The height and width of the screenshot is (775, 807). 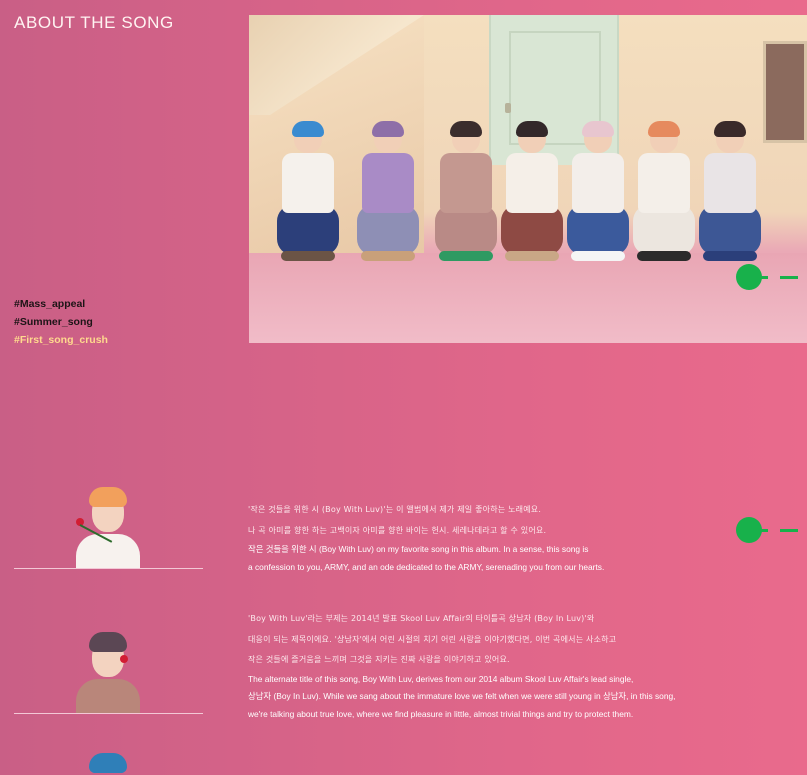 I want to click on wall-frame, so click(x=785, y=92).